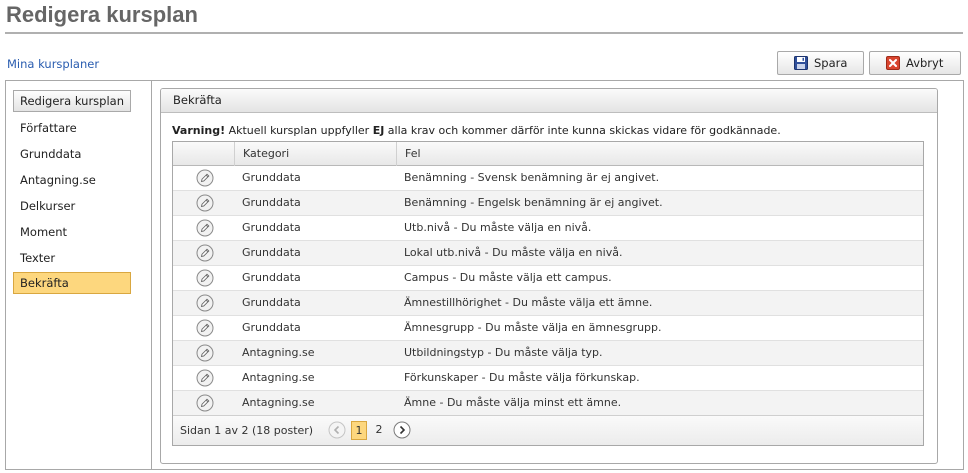 Image resolution: width=968 pixels, height=473 pixels. What do you see at coordinates (484, 33) in the screenshot?
I see `title-divider` at bounding box center [484, 33].